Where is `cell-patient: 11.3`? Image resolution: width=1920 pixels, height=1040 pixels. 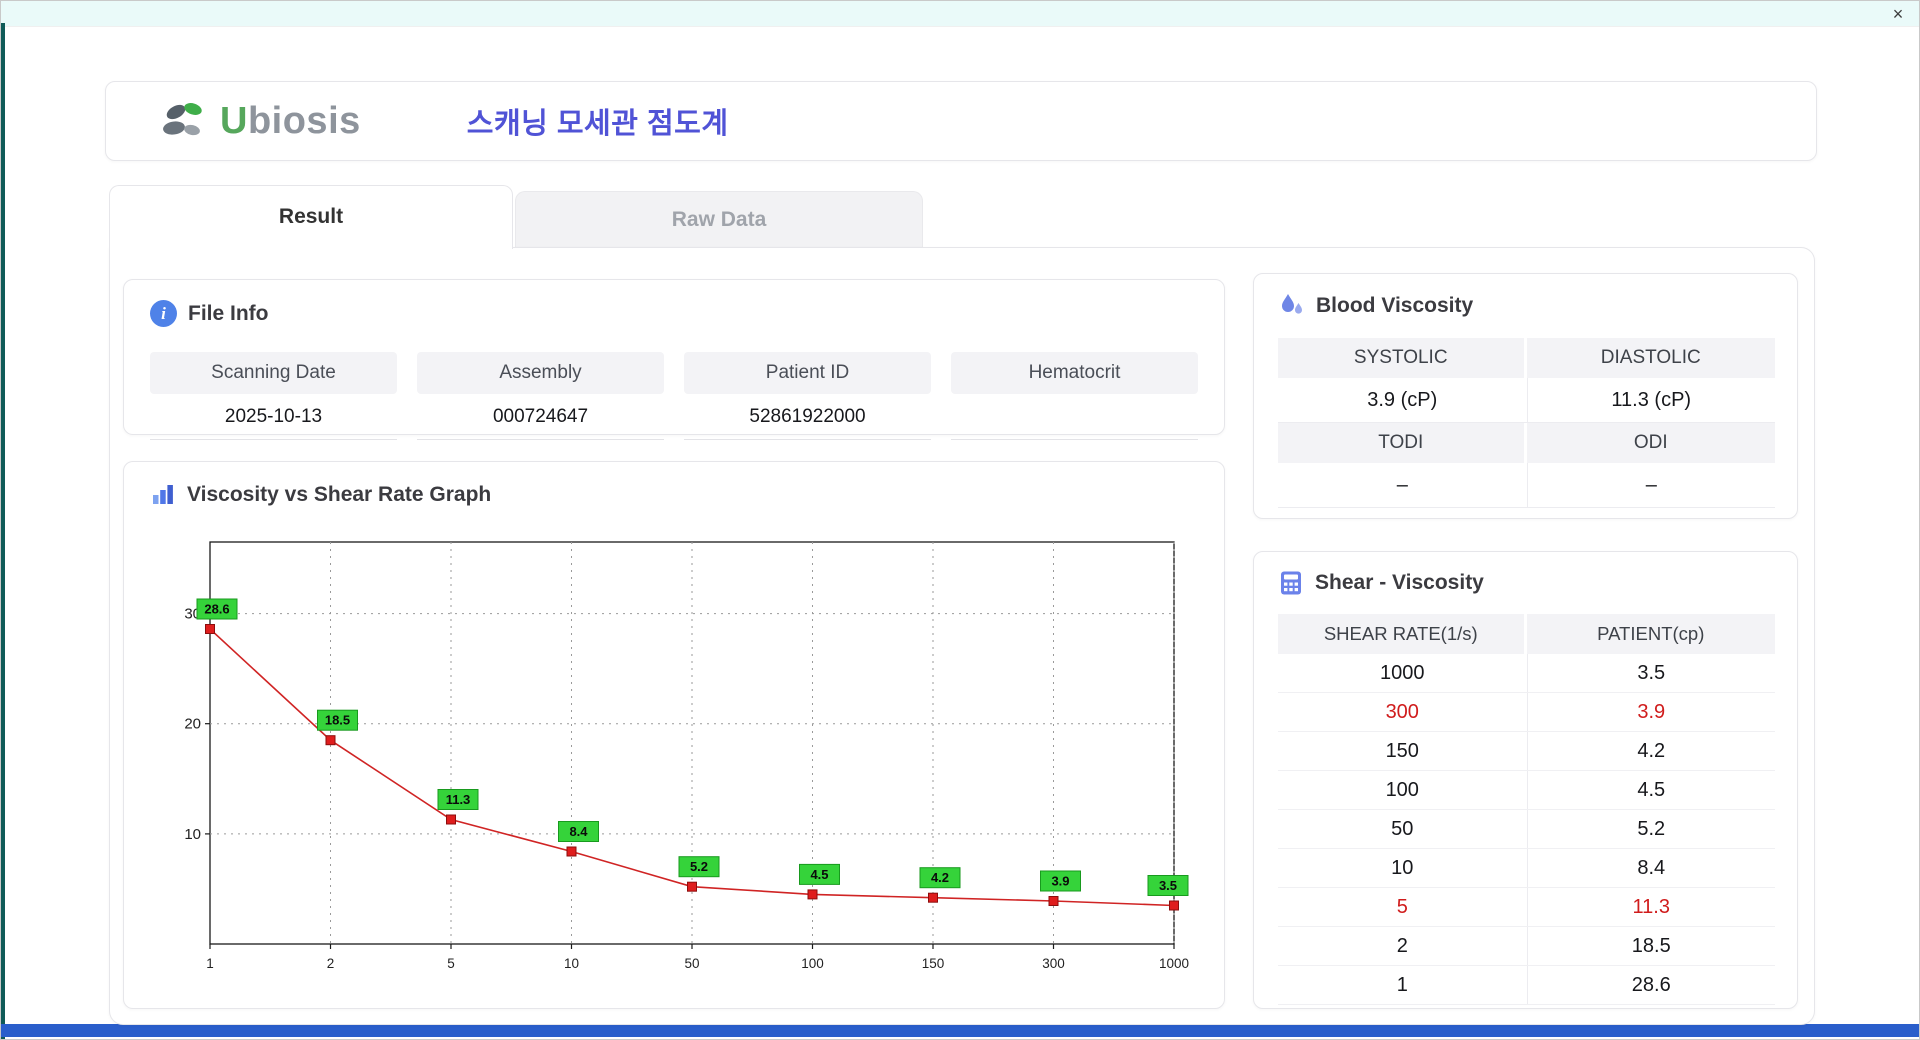
cell-patient: 11.3 is located at coordinates (1651, 907).